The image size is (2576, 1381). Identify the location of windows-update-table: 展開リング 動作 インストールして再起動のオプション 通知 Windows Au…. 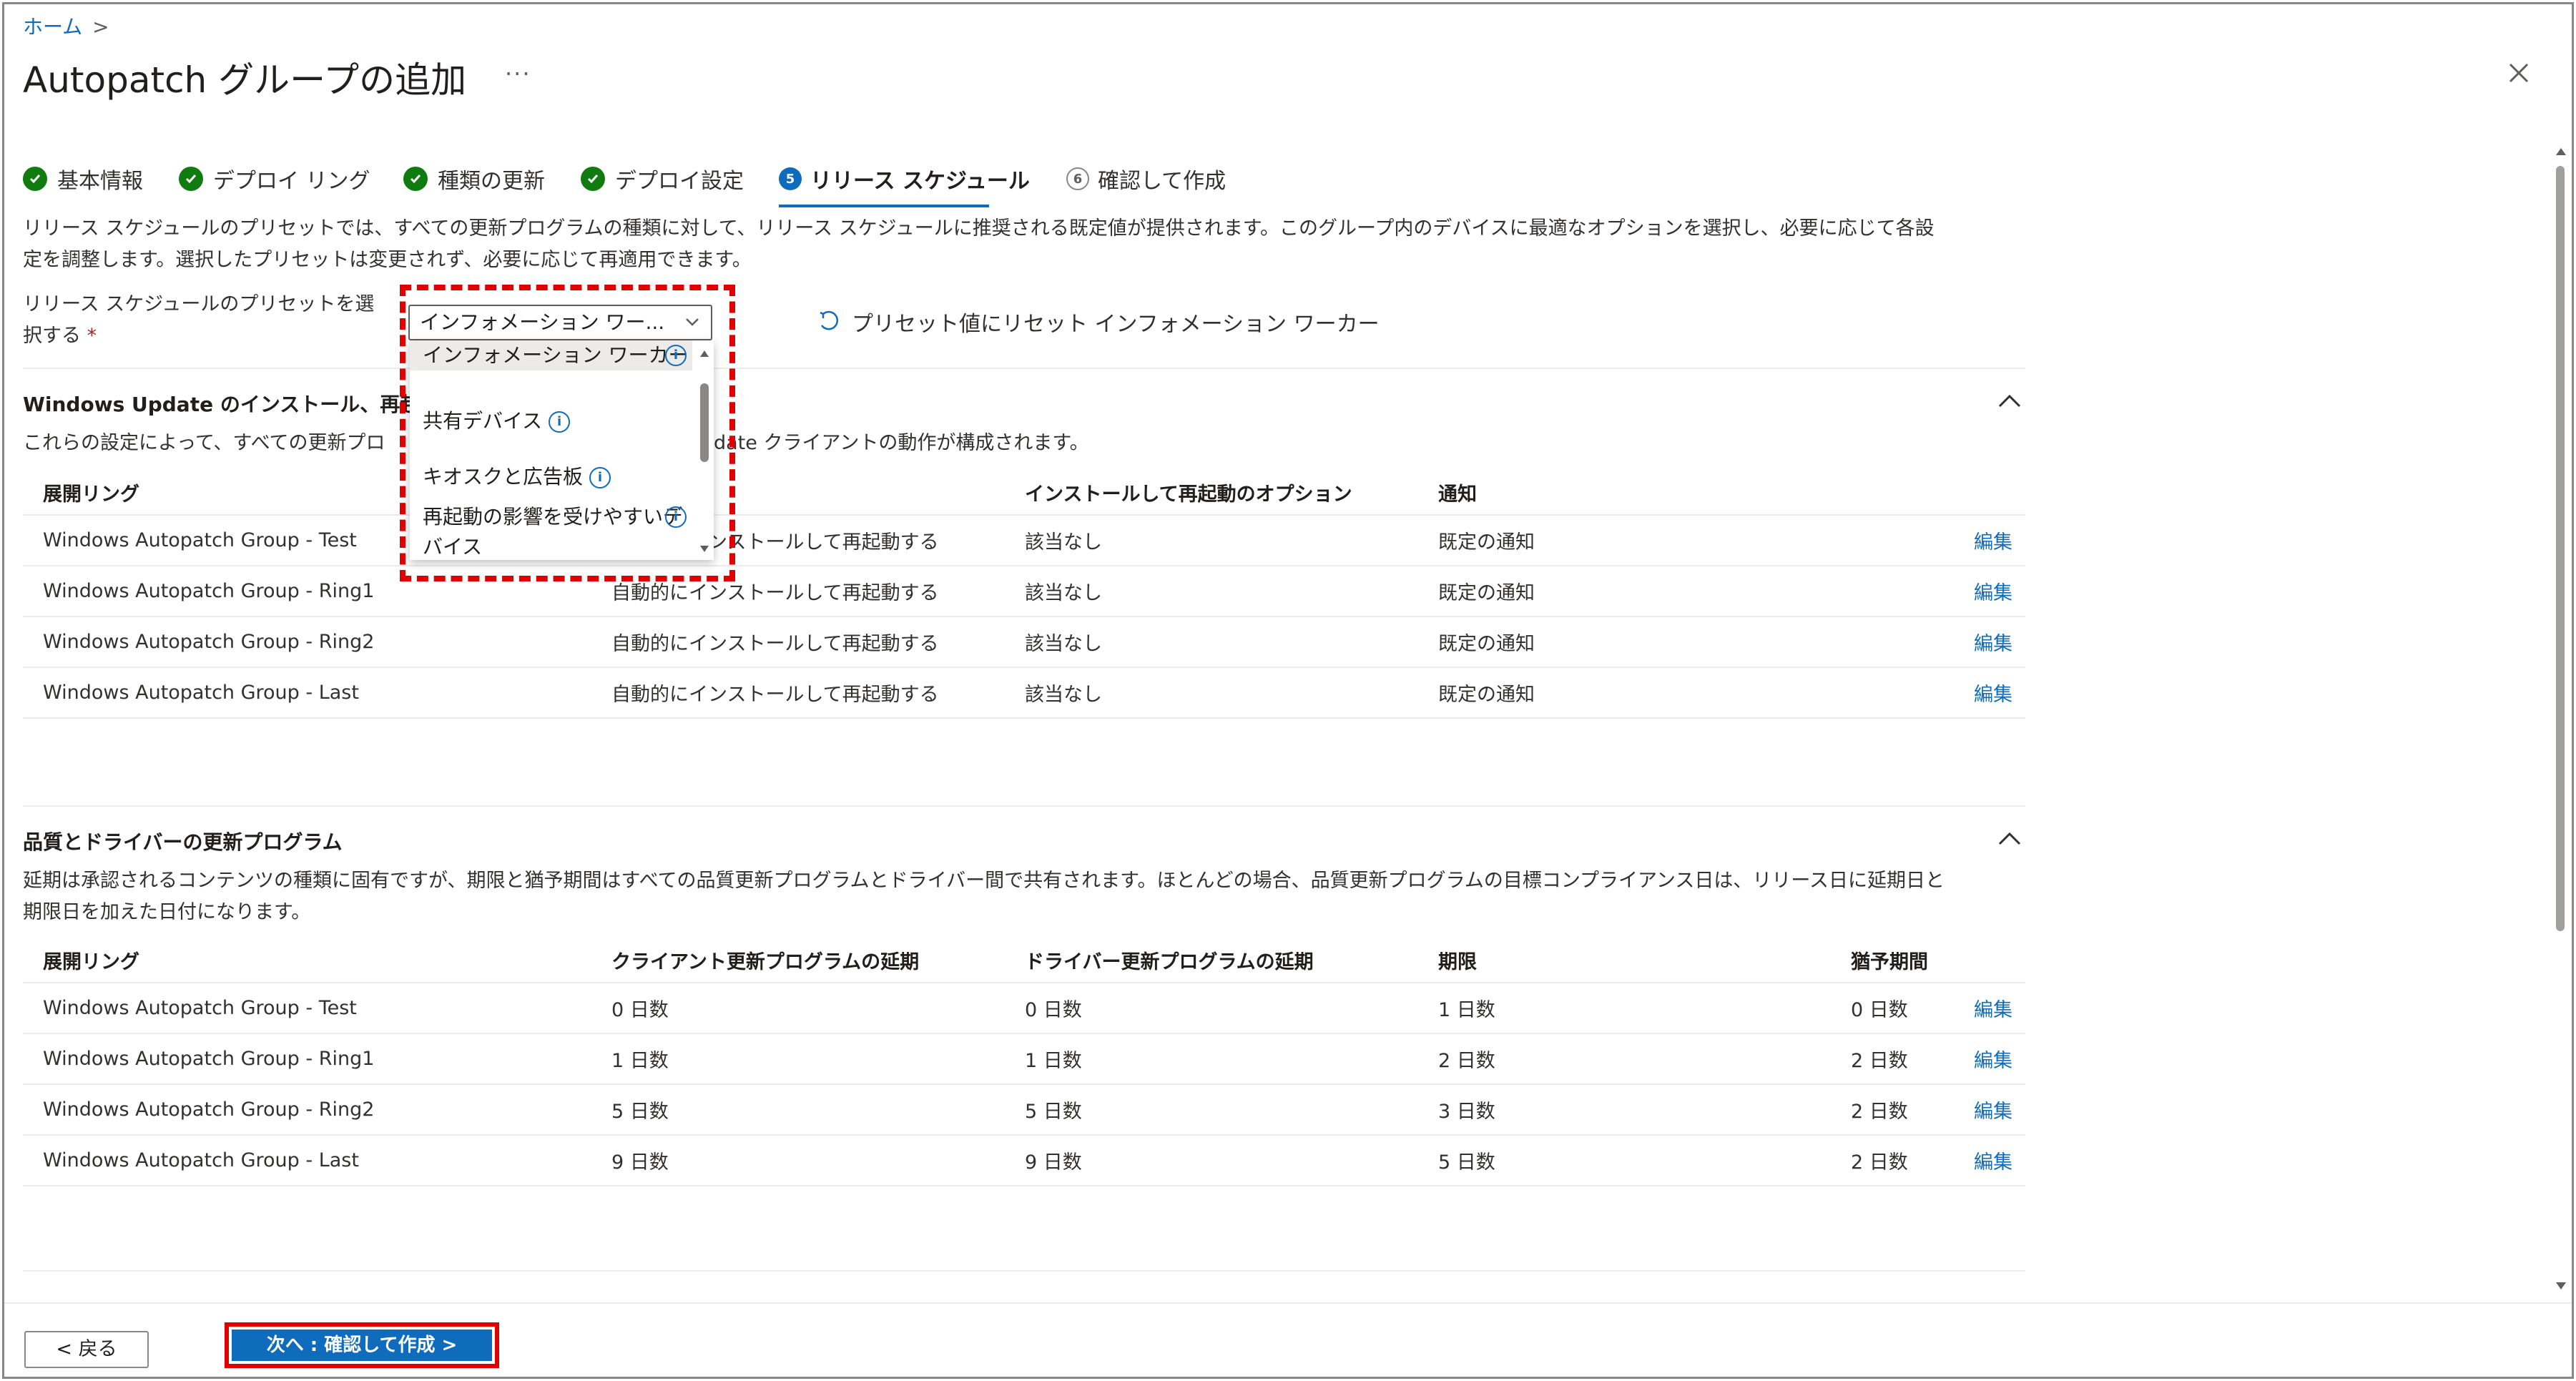
(1024, 595).